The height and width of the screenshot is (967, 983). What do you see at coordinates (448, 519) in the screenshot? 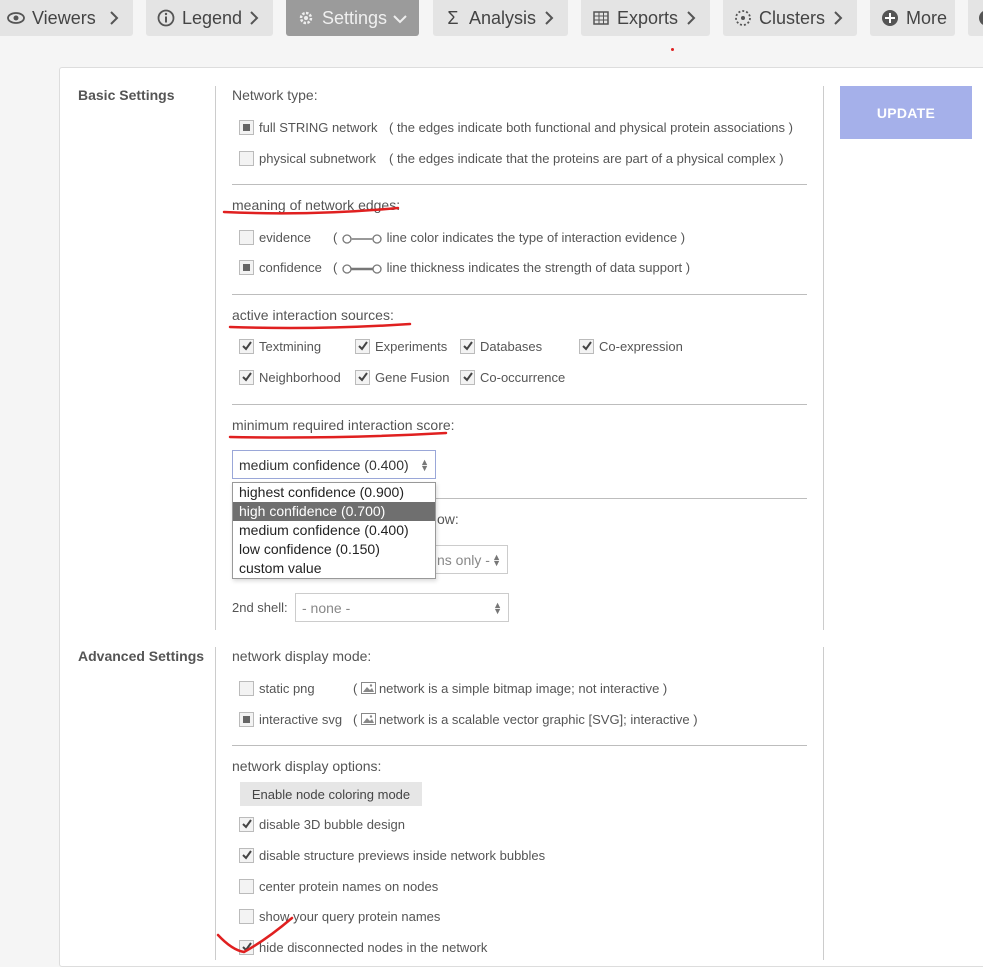
I see `max-interactors-label-tail: ow:` at bounding box center [448, 519].